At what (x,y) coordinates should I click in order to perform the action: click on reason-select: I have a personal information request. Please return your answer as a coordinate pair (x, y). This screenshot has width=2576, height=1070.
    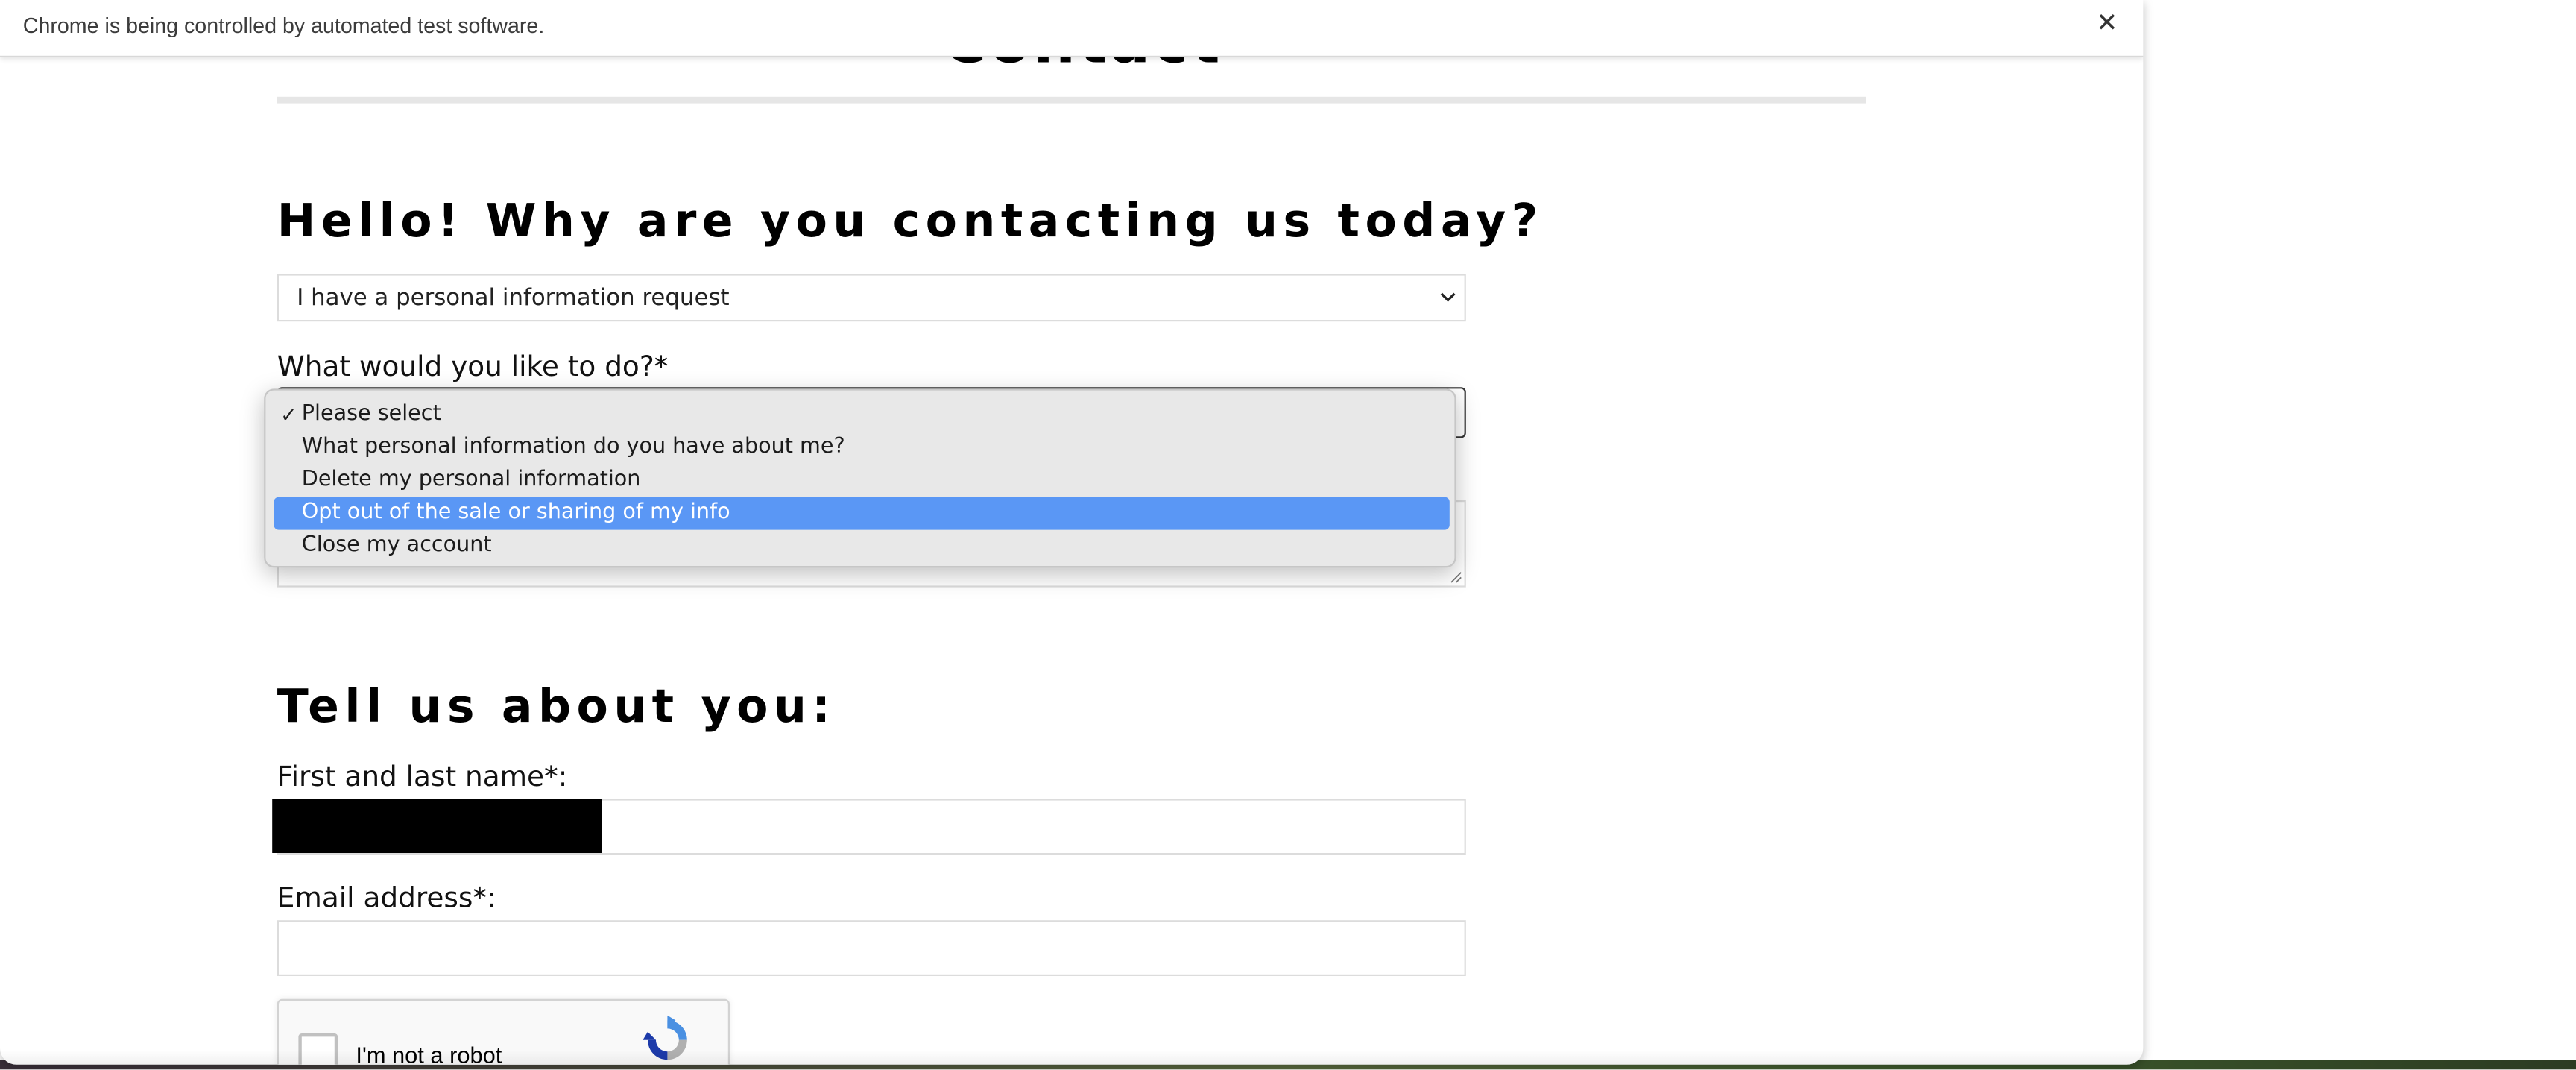
    Looking at the image, I should click on (872, 298).